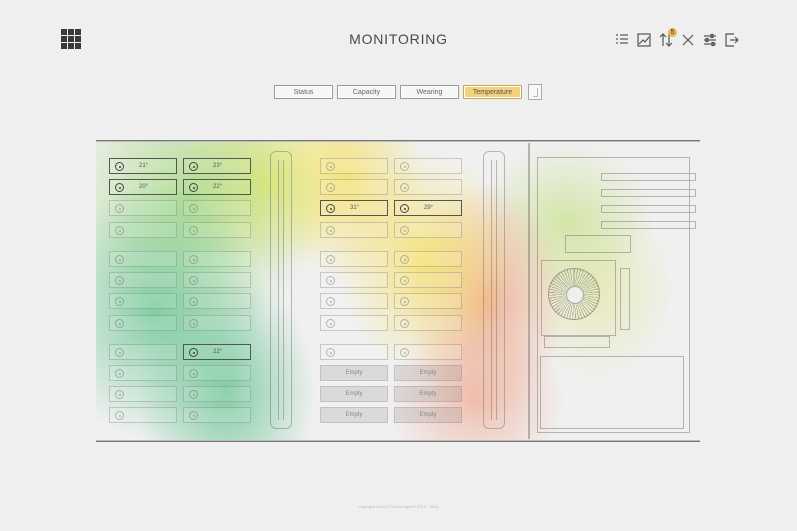 The width and height of the screenshot is (797, 531). I want to click on tab-temperature: Temperature, so click(492, 92).